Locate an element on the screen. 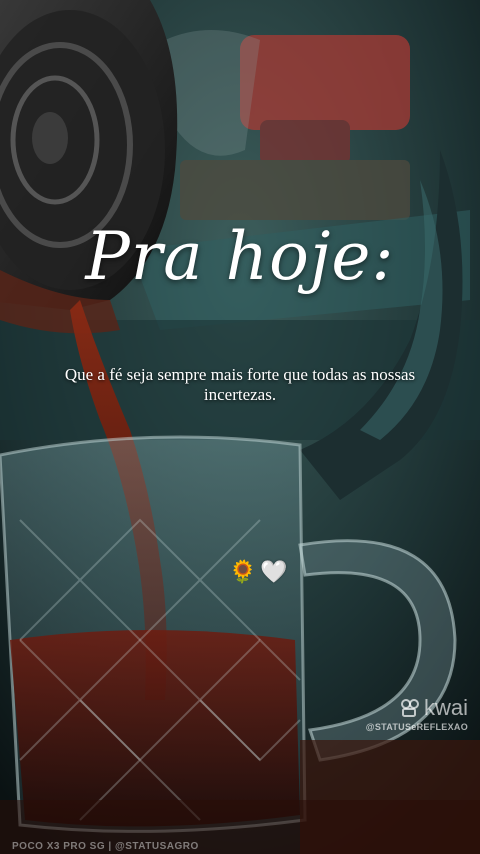 This screenshot has height=854, width=480. white-heart-icon: 🤍 is located at coordinates (274, 572).